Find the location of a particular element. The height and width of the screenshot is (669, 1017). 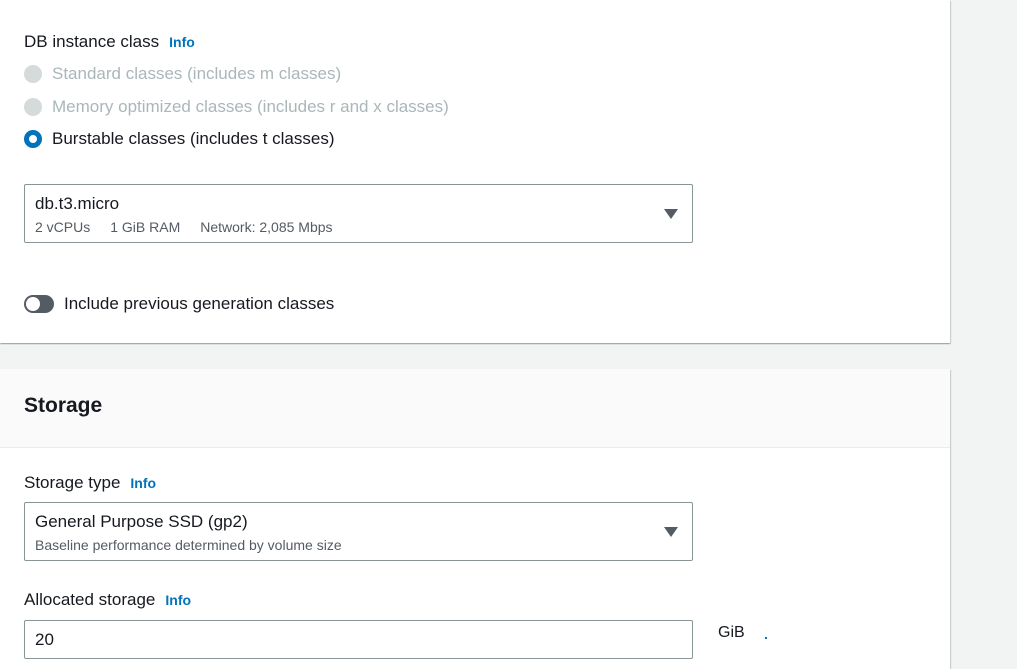

instance-ram: 1 GiB RAM is located at coordinates (145, 227).